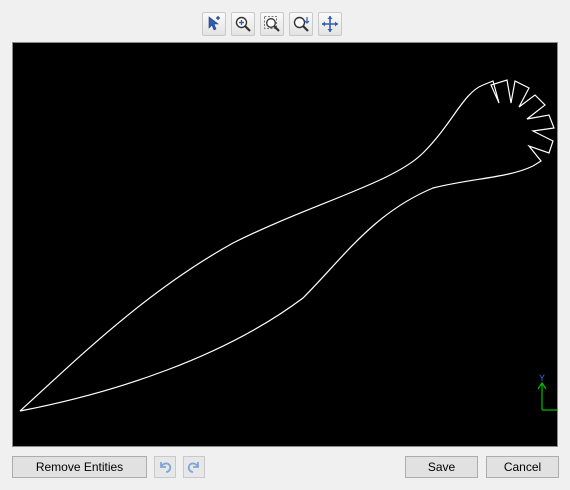 The height and width of the screenshot is (490, 570). I want to click on select-pointer-button, so click(214, 24).